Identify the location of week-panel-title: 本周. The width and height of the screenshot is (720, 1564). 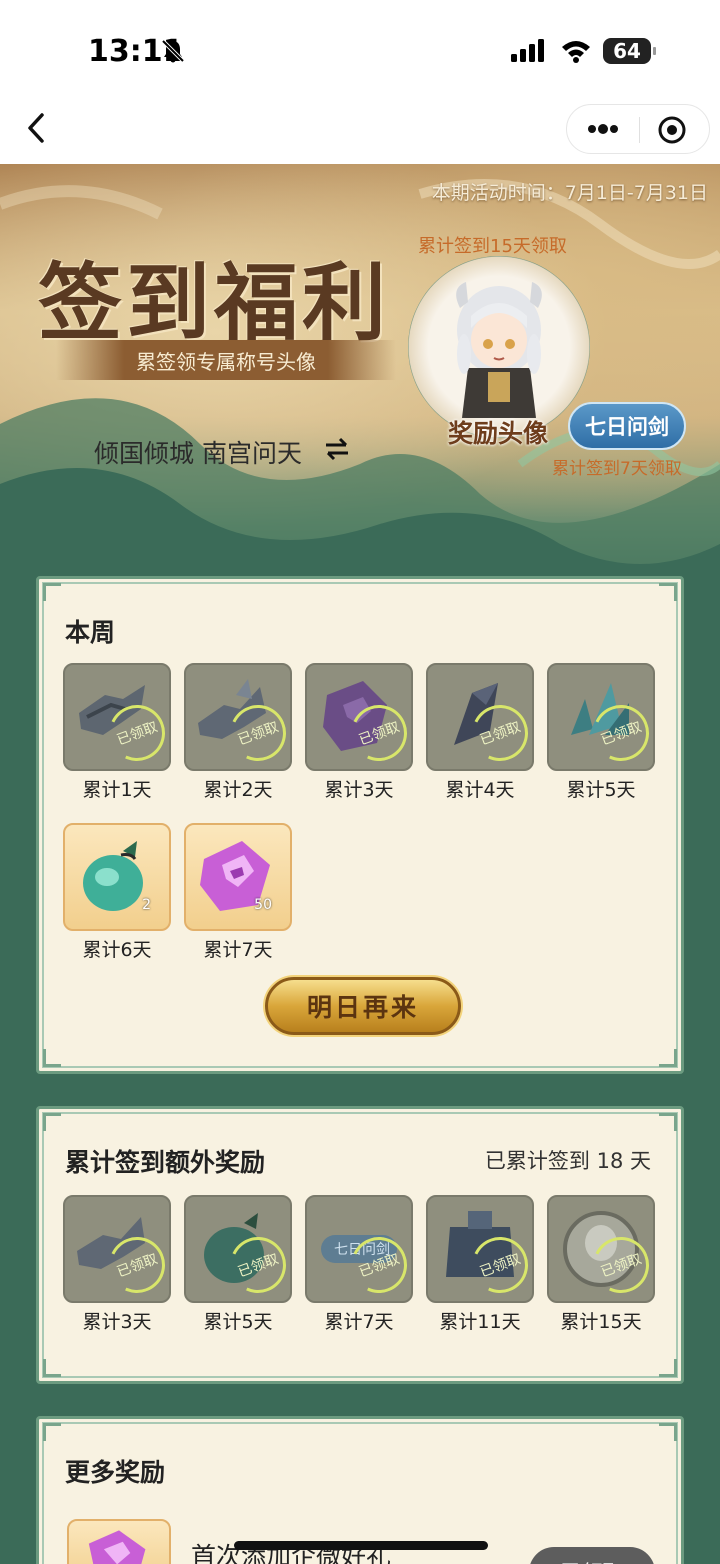
(90, 632).